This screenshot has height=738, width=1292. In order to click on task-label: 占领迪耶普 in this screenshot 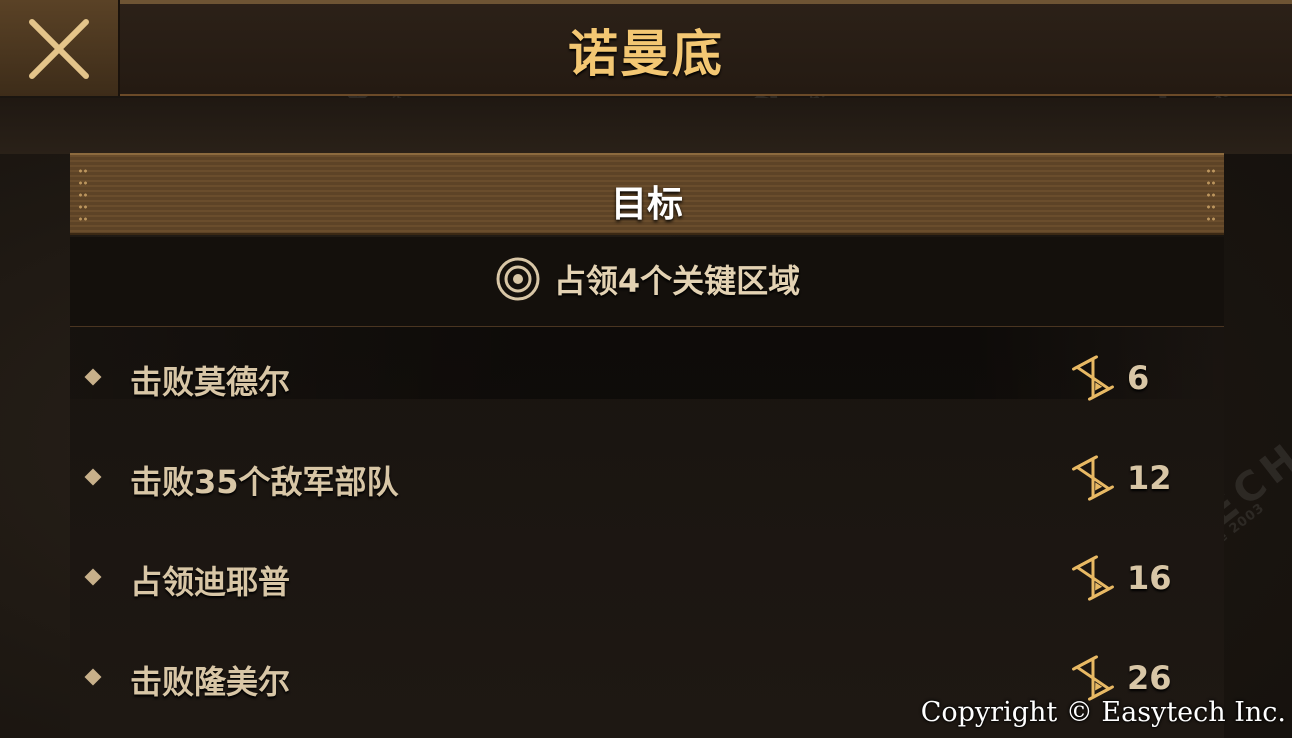, I will do `click(210, 582)`.